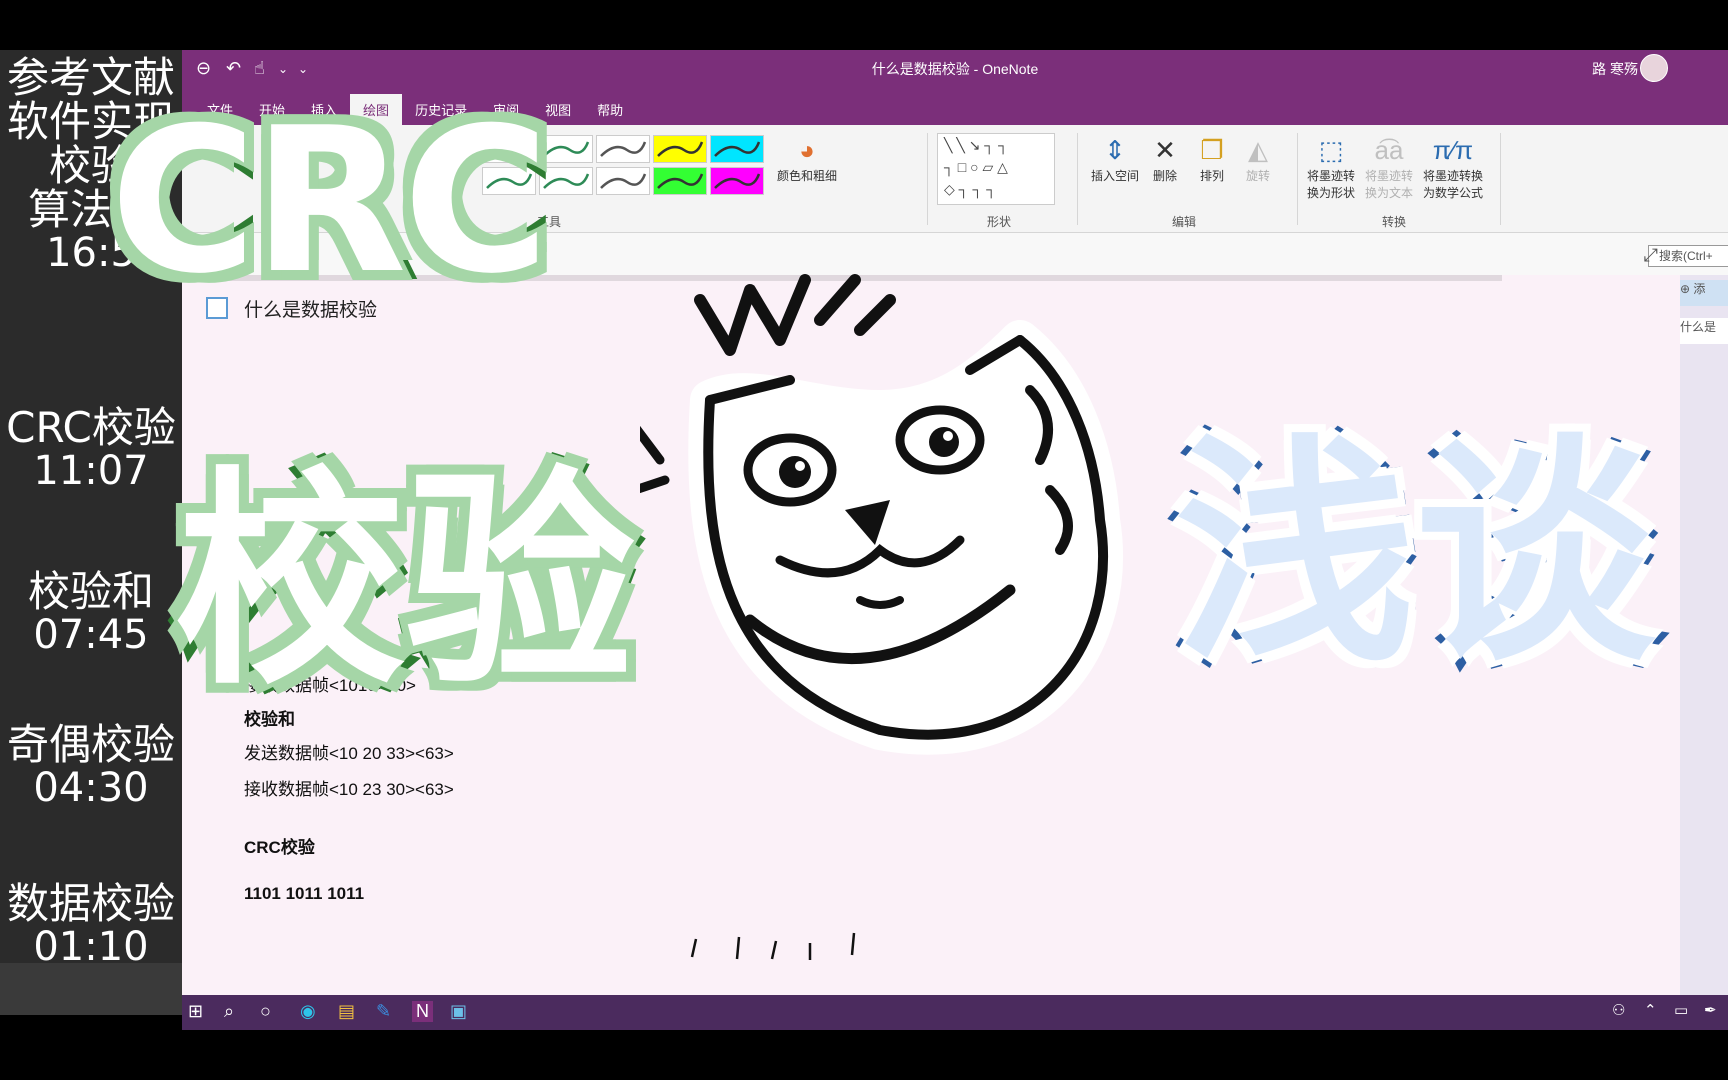 This screenshot has width=1728, height=1080. Describe the element at coordinates (1331, 150) in the screenshot. I see `ink-to-shape-icon: ⬚` at that location.